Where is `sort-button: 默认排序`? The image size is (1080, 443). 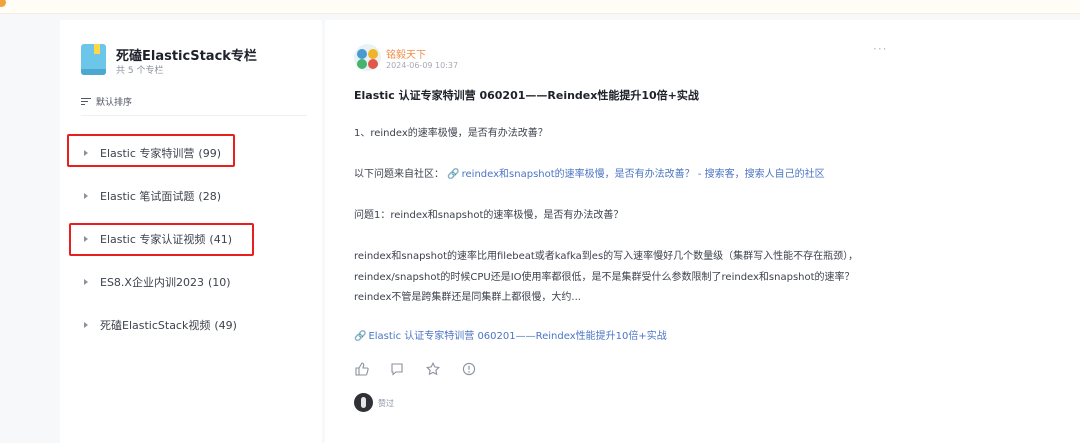
sort-button: 默认排序 is located at coordinates (106, 101).